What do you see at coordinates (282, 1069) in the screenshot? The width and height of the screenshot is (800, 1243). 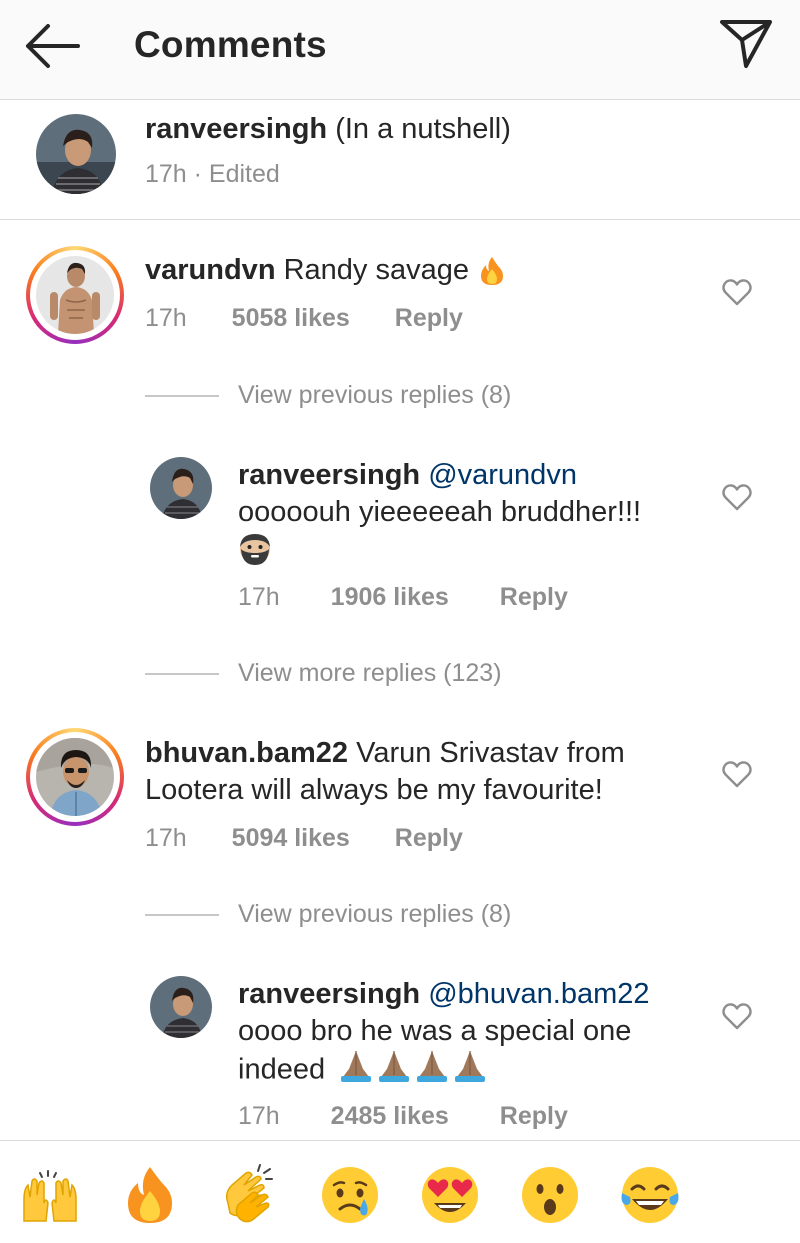 I see `reply-text-end: indeed` at bounding box center [282, 1069].